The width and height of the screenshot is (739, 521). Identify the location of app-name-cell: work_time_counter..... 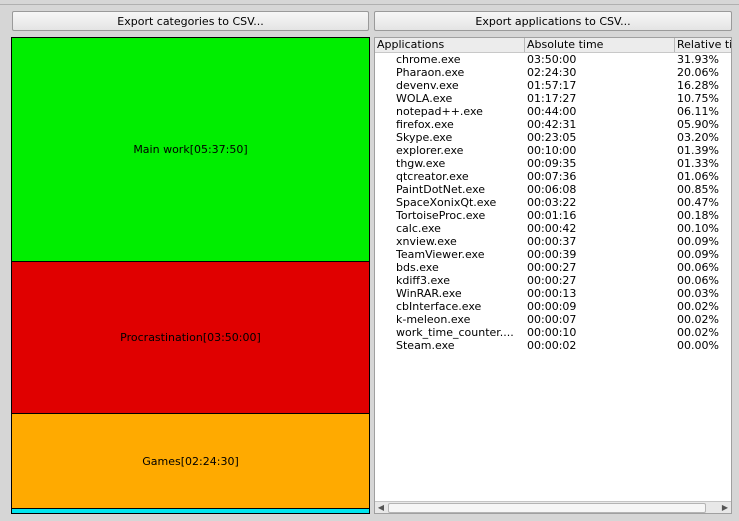
(455, 332).